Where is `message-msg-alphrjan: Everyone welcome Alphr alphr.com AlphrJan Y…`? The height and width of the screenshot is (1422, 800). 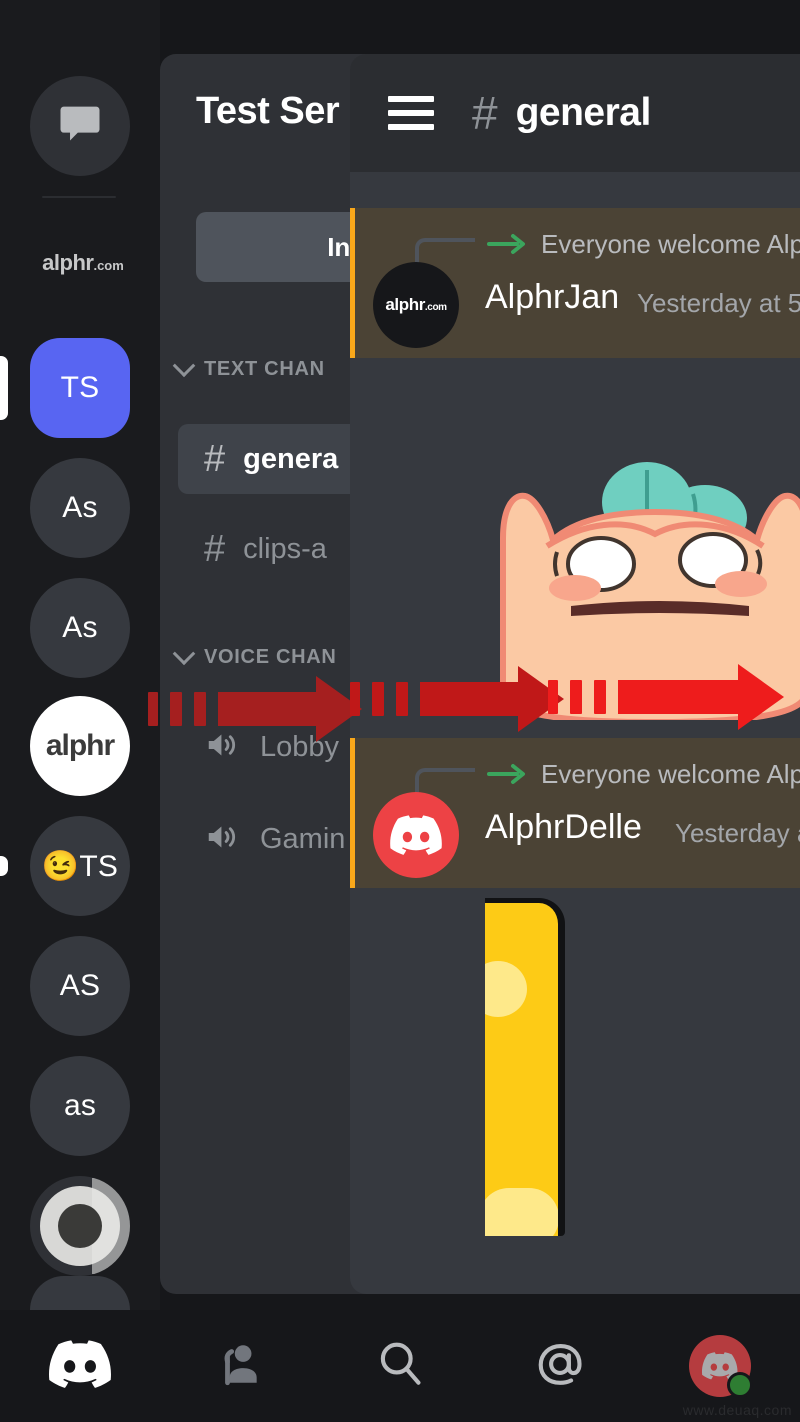
message-msg-alphrjan: Everyone welcome Alphr alphr.com AlphrJan Y… is located at coordinates (575, 283).